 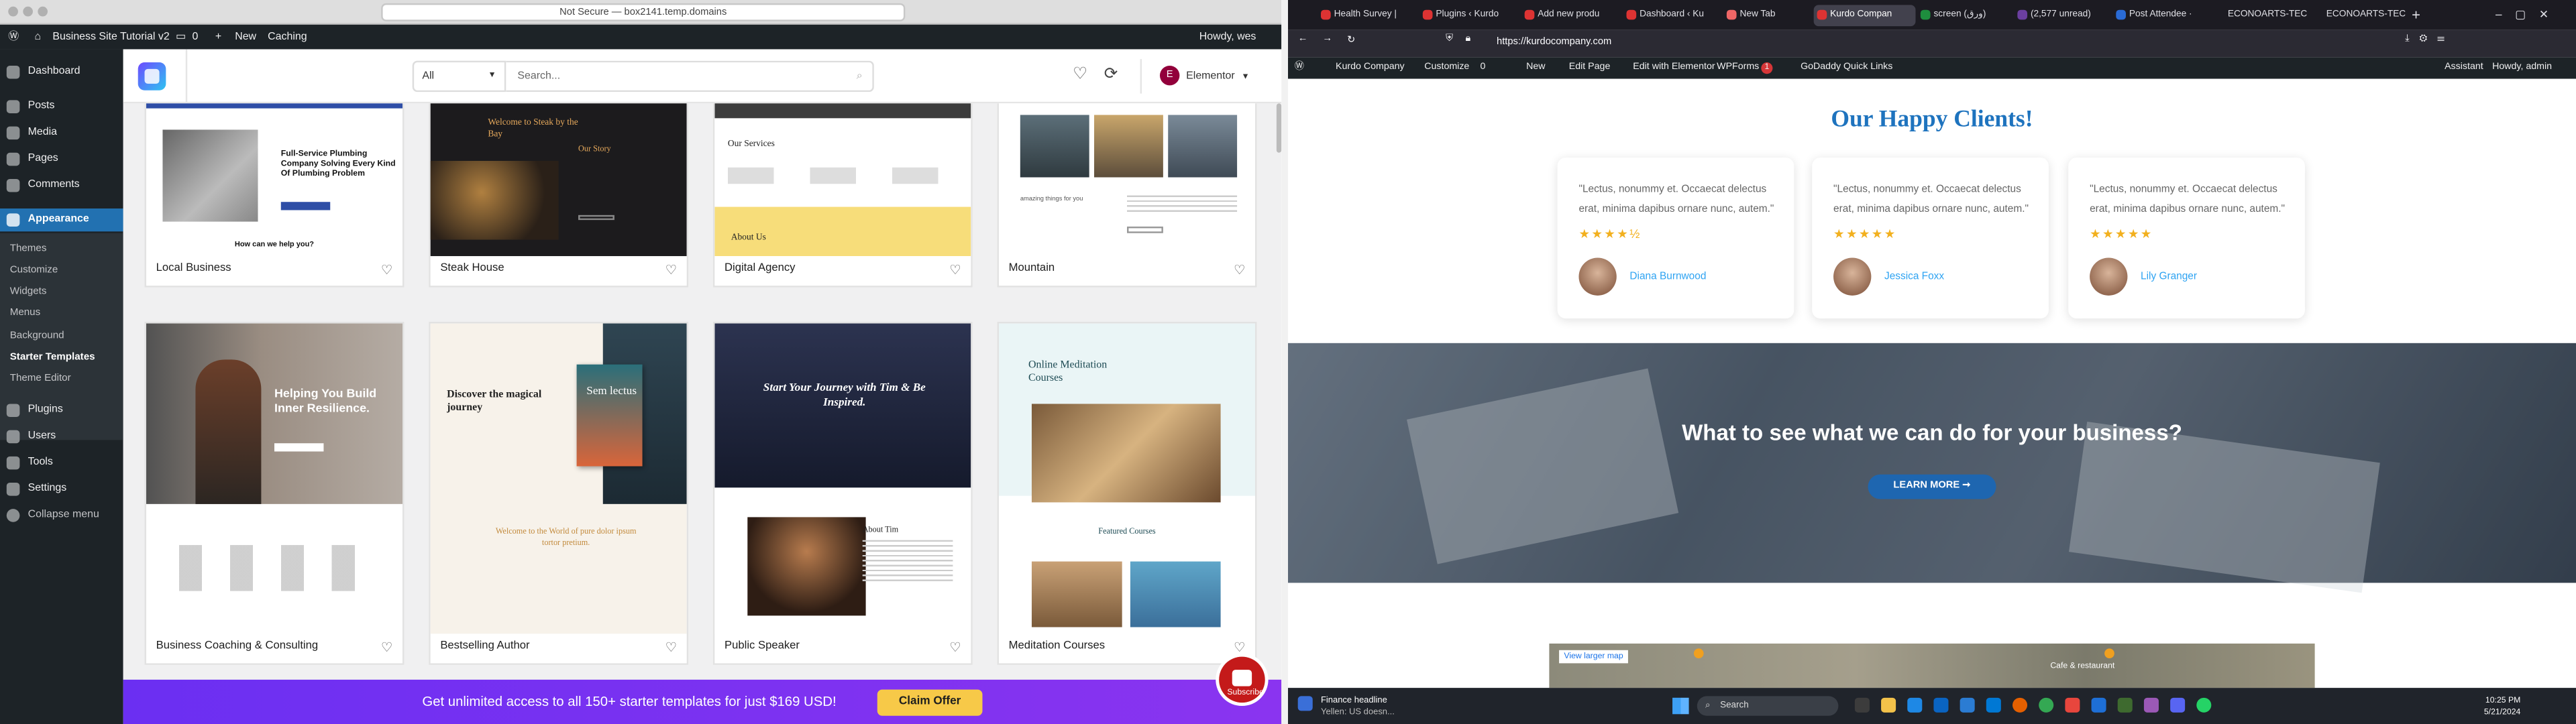 What do you see at coordinates (61, 132) in the screenshot?
I see `sidebar-item-media: Media` at bounding box center [61, 132].